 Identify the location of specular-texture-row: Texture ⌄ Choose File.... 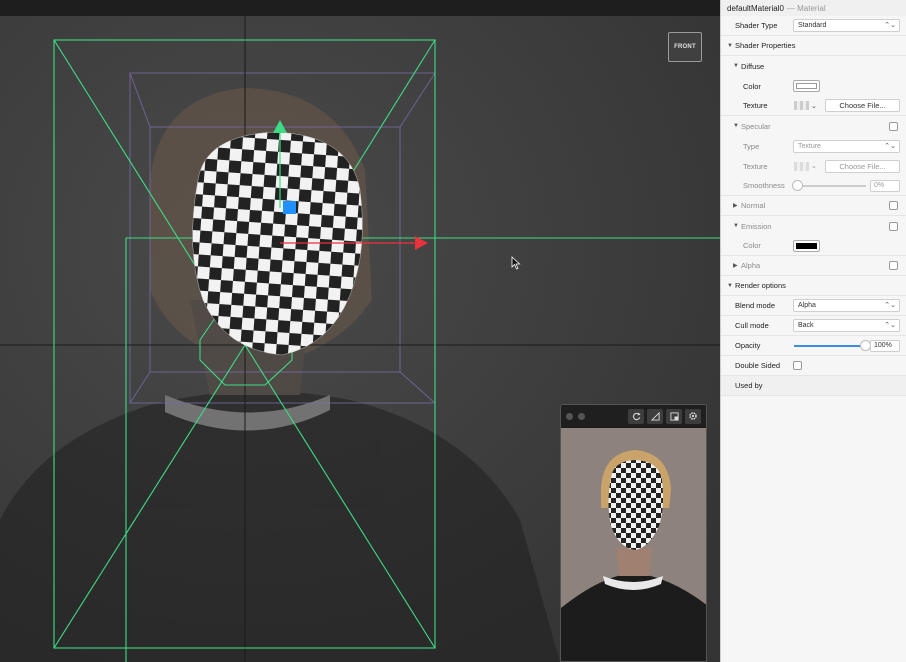
(813, 166).